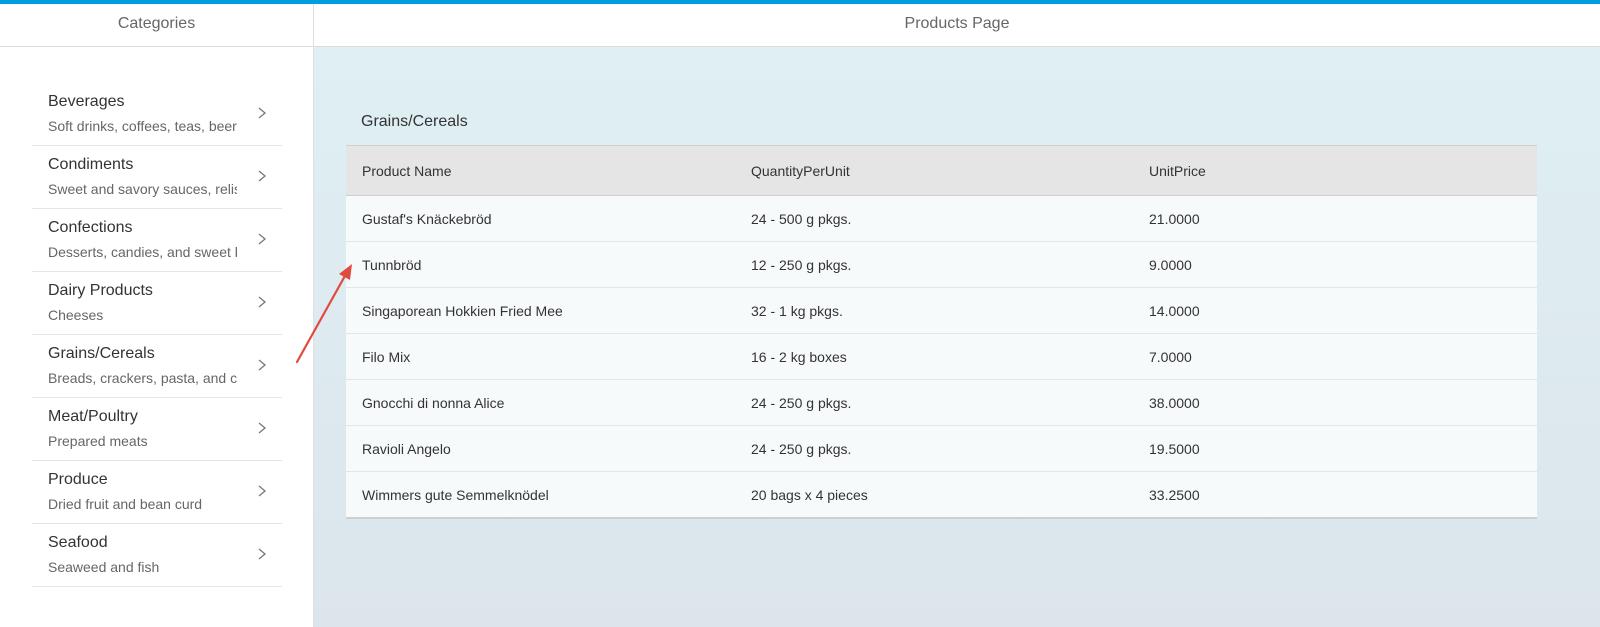 This screenshot has width=1600, height=627. I want to click on category-description: Prepared meats, so click(98, 441).